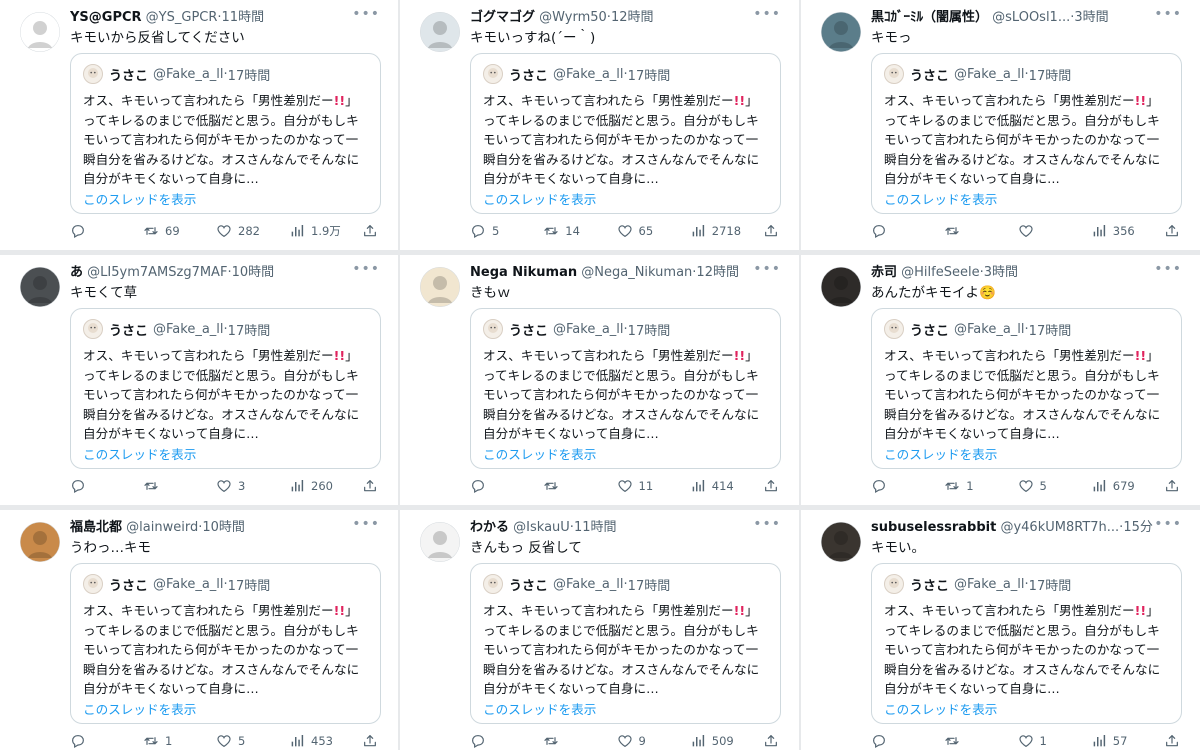 The width and height of the screenshot is (1200, 750). Describe the element at coordinates (523, 272) in the screenshot. I see `display-name: Nega Nikuman` at that location.